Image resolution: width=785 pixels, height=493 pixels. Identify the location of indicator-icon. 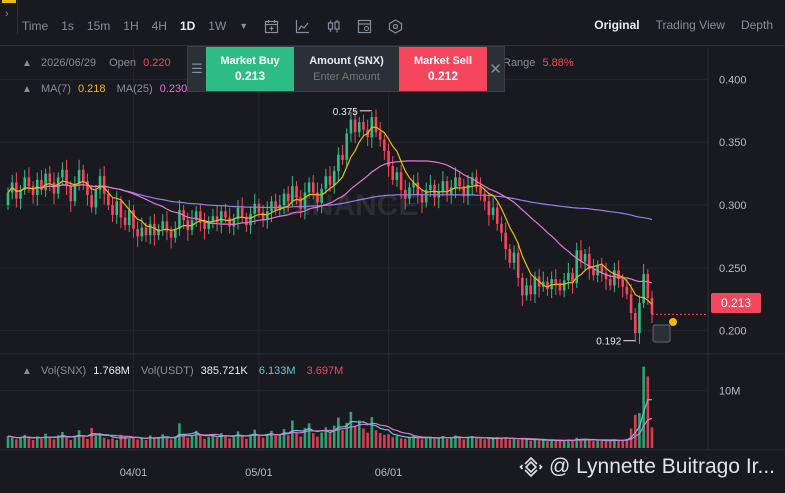
(395, 26).